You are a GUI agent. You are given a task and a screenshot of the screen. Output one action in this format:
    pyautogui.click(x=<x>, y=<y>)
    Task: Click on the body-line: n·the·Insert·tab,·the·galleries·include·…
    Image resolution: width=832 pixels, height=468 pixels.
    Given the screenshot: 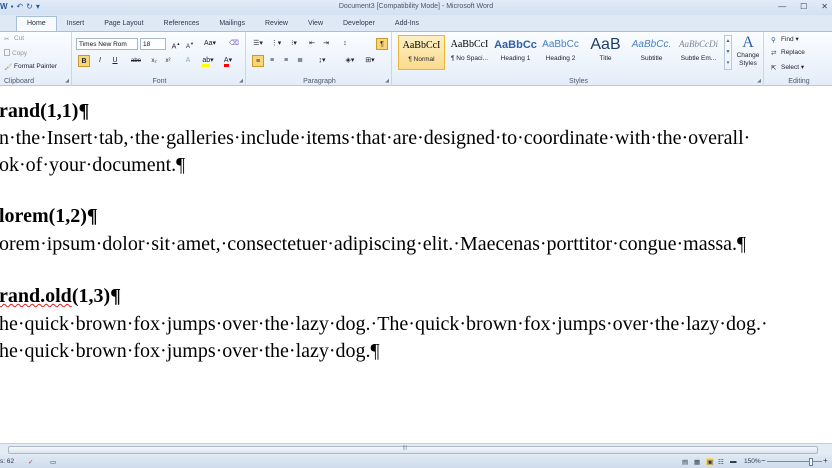 What is the action you would take?
    pyautogui.click(x=375, y=138)
    